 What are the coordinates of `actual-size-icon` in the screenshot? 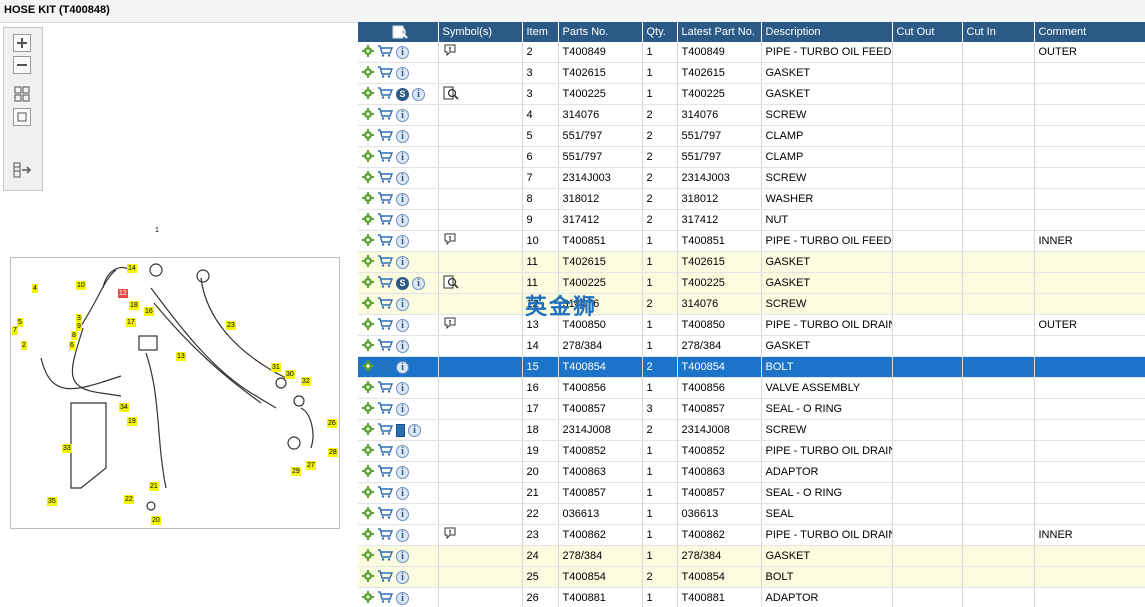 It's located at (22, 117).